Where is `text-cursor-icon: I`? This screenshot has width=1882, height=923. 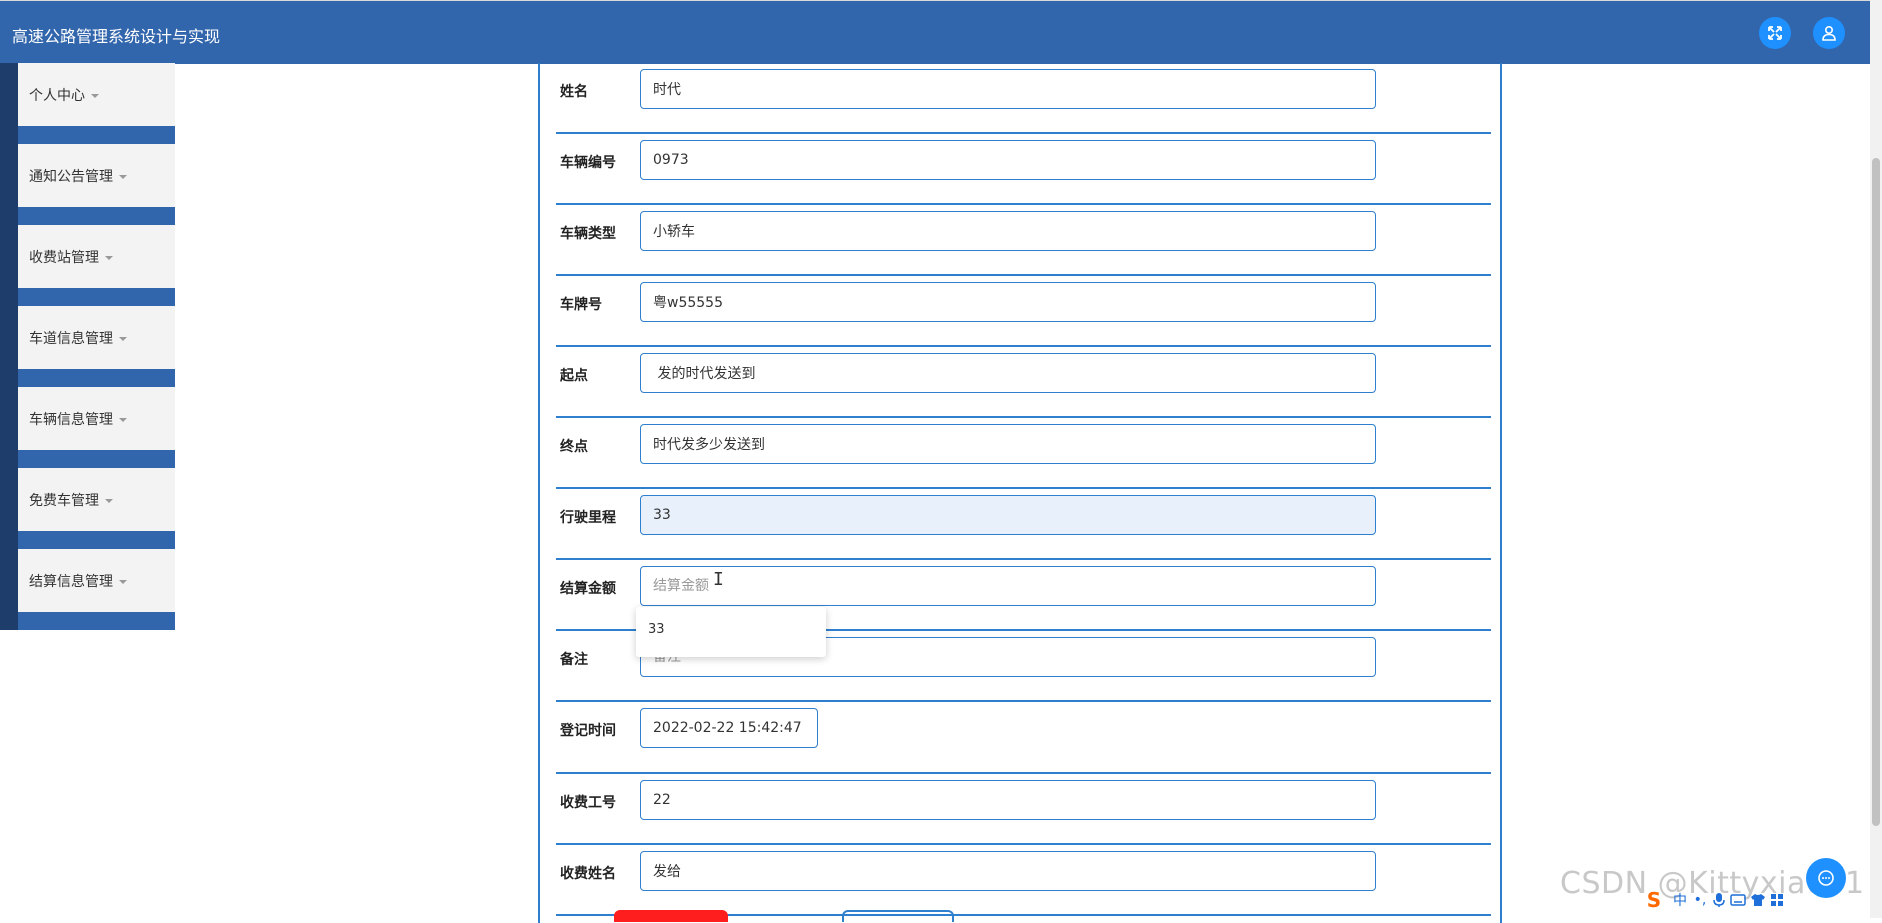 text-cursor-icon: I is located at coordinates (718, 579).